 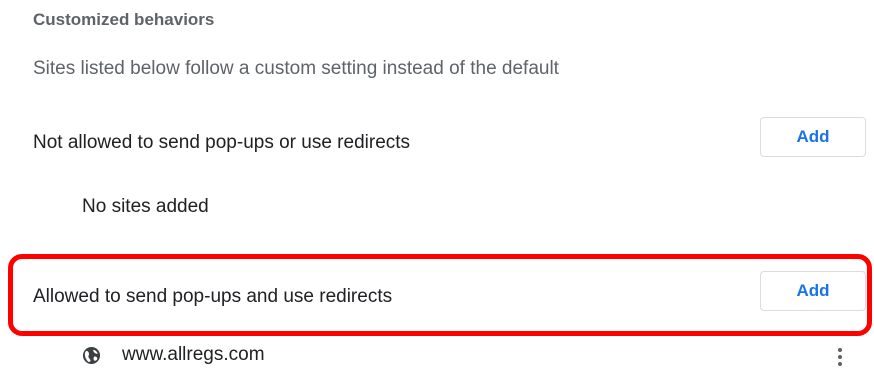 I want to click on site-list-item: www.allregs.com, so click(x=472, y=358).